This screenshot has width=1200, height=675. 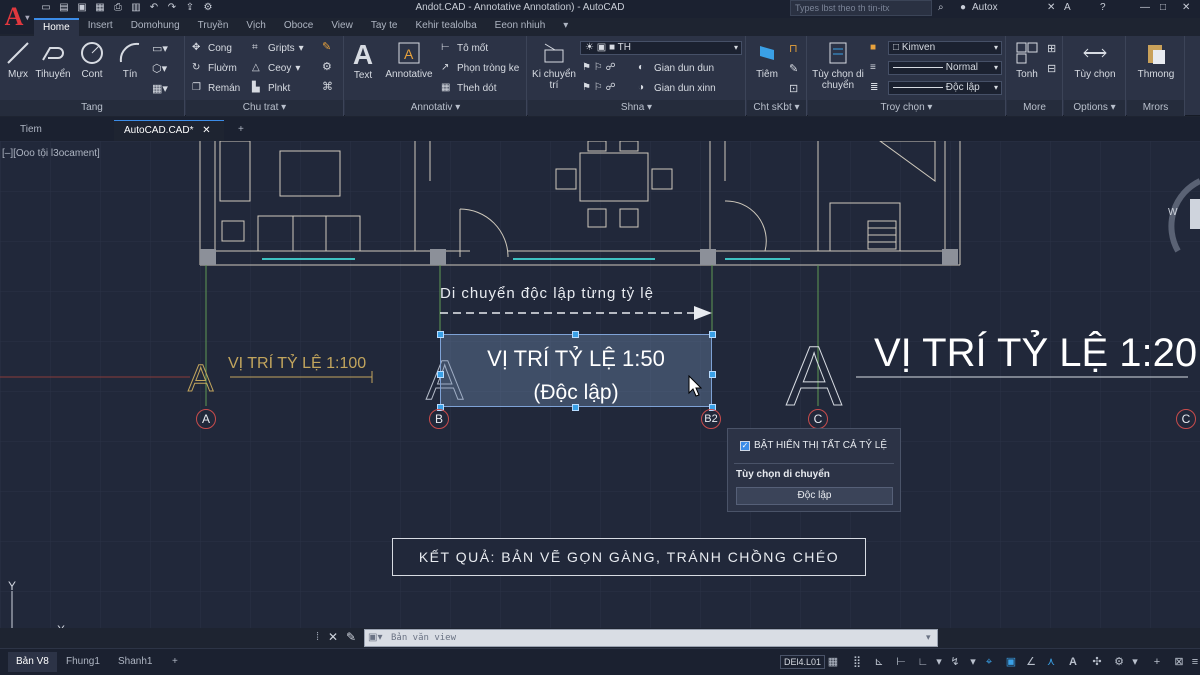 What do you see at coordinates (375, 637) in the screenshot?
I see `command-prompt-icon: ▣▾` at bounding box center [375, 637].